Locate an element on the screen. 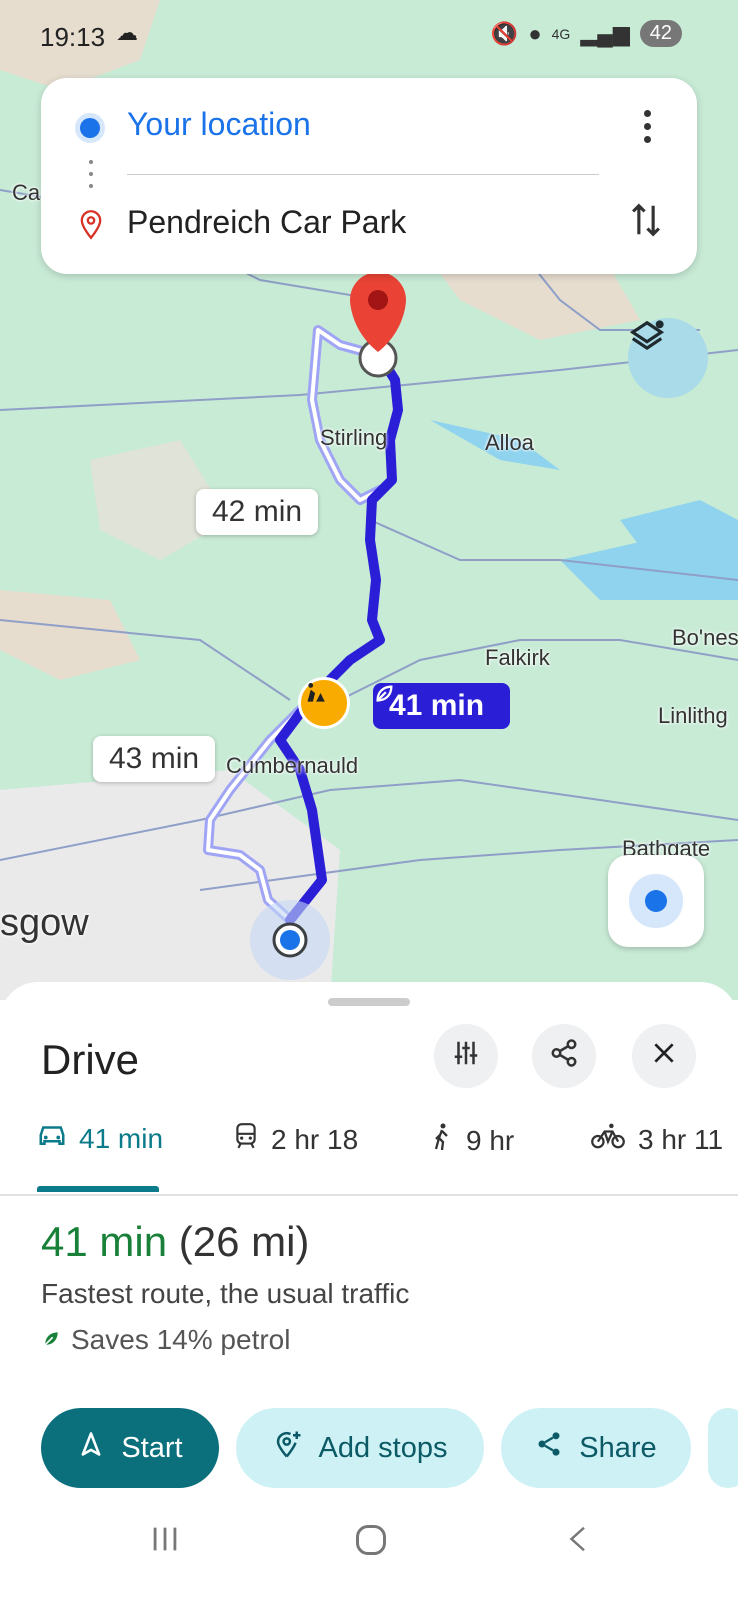  active-tab-indicator is located at coordinates (98, 1189).